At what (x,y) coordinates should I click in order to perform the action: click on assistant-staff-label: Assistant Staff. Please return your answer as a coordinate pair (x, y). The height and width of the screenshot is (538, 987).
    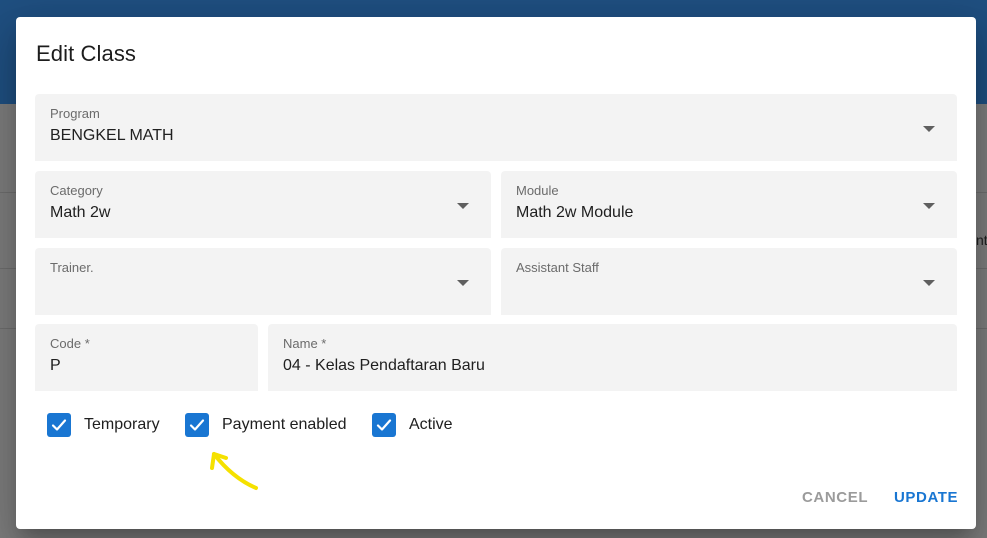
    Looking at the image, I should click on (557, 267).